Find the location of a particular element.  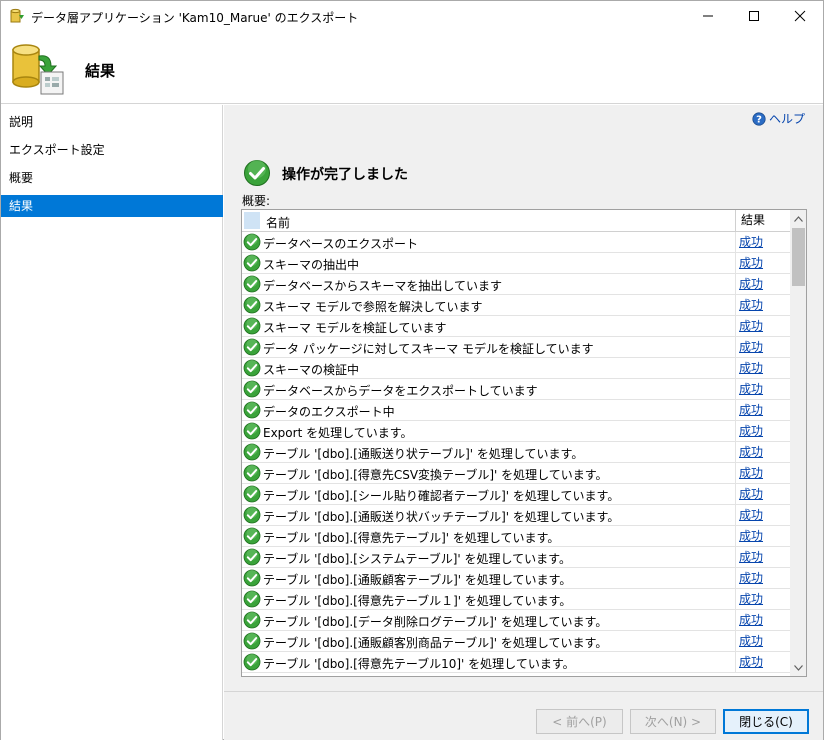

sidebar-item-description: 説明 is located at coordinates (112, 122).